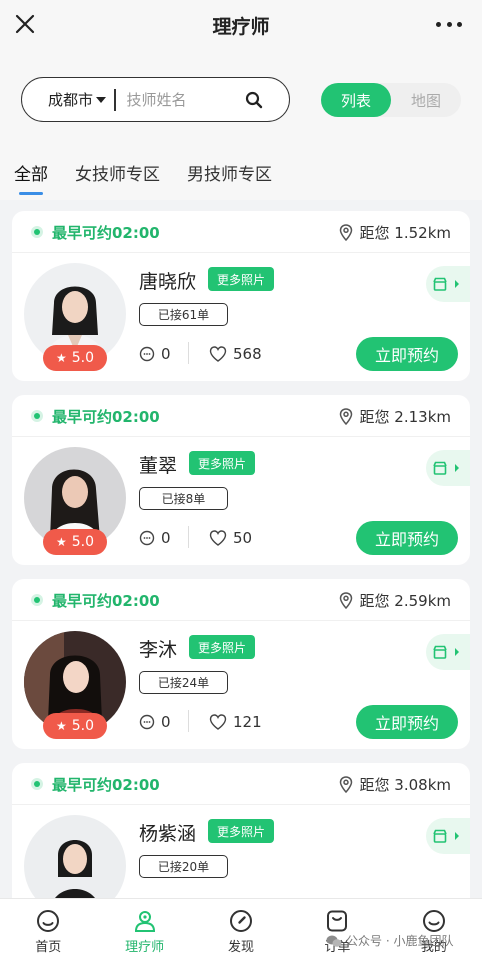 This screenshot has height=960, width=482. Describe the element at coordinates (168, 282) in the screenshot. I see `therapist-name: 唐晓欣` at that location.